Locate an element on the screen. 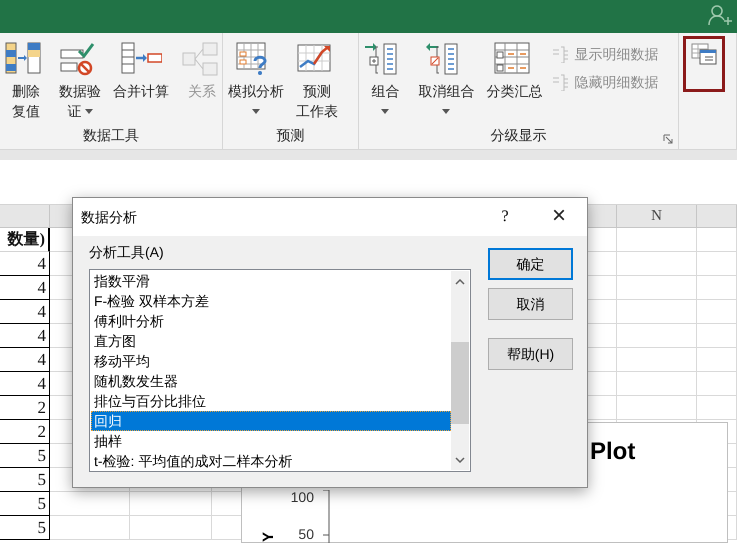 This screenshot has height=543, width=737. list-item: 指数平滑 is located at coordinates (271, 281).